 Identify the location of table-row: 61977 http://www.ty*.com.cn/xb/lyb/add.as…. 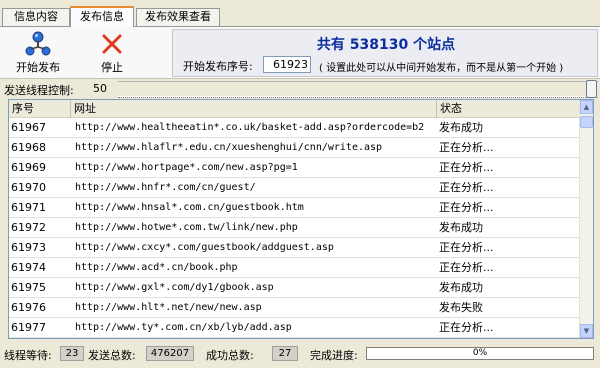
(295, 328).